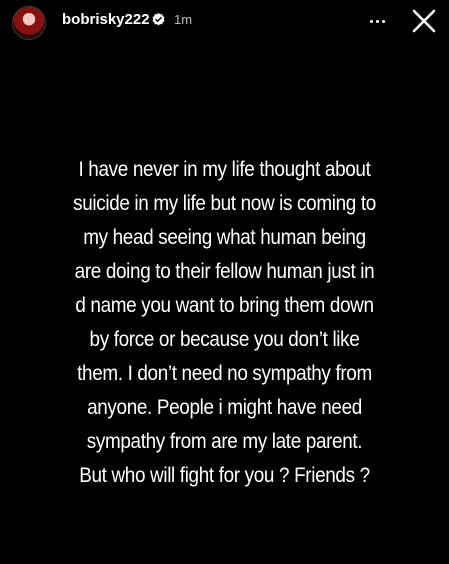 The height and width of the screenshot is (564, 449). I want to click on story-text-line: But who will fight for you ? Friends ?, so click(224, 475).